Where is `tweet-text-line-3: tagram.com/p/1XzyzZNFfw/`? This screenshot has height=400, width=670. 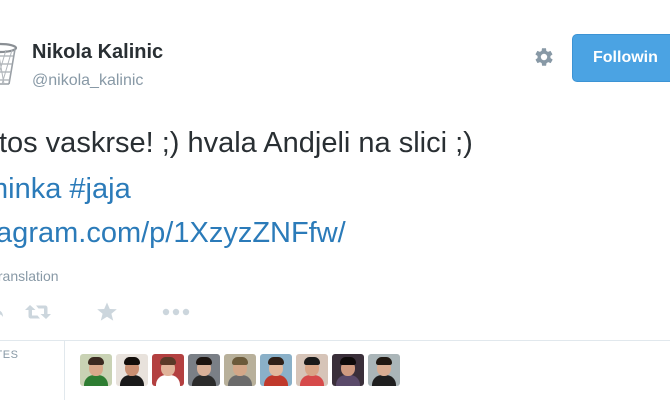 tweet-text-line-3: tagram.com/p/1XzyzZNFfw/ is located at coordinates (173, 233).